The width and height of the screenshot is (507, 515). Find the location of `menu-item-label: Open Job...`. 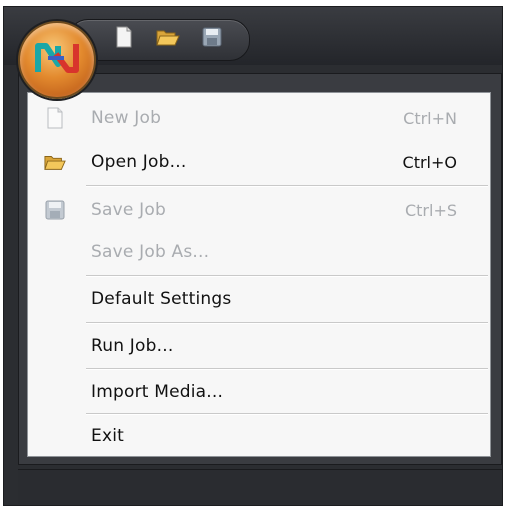

menu-item-label: Open Job... is located at coordinates (139, 162).